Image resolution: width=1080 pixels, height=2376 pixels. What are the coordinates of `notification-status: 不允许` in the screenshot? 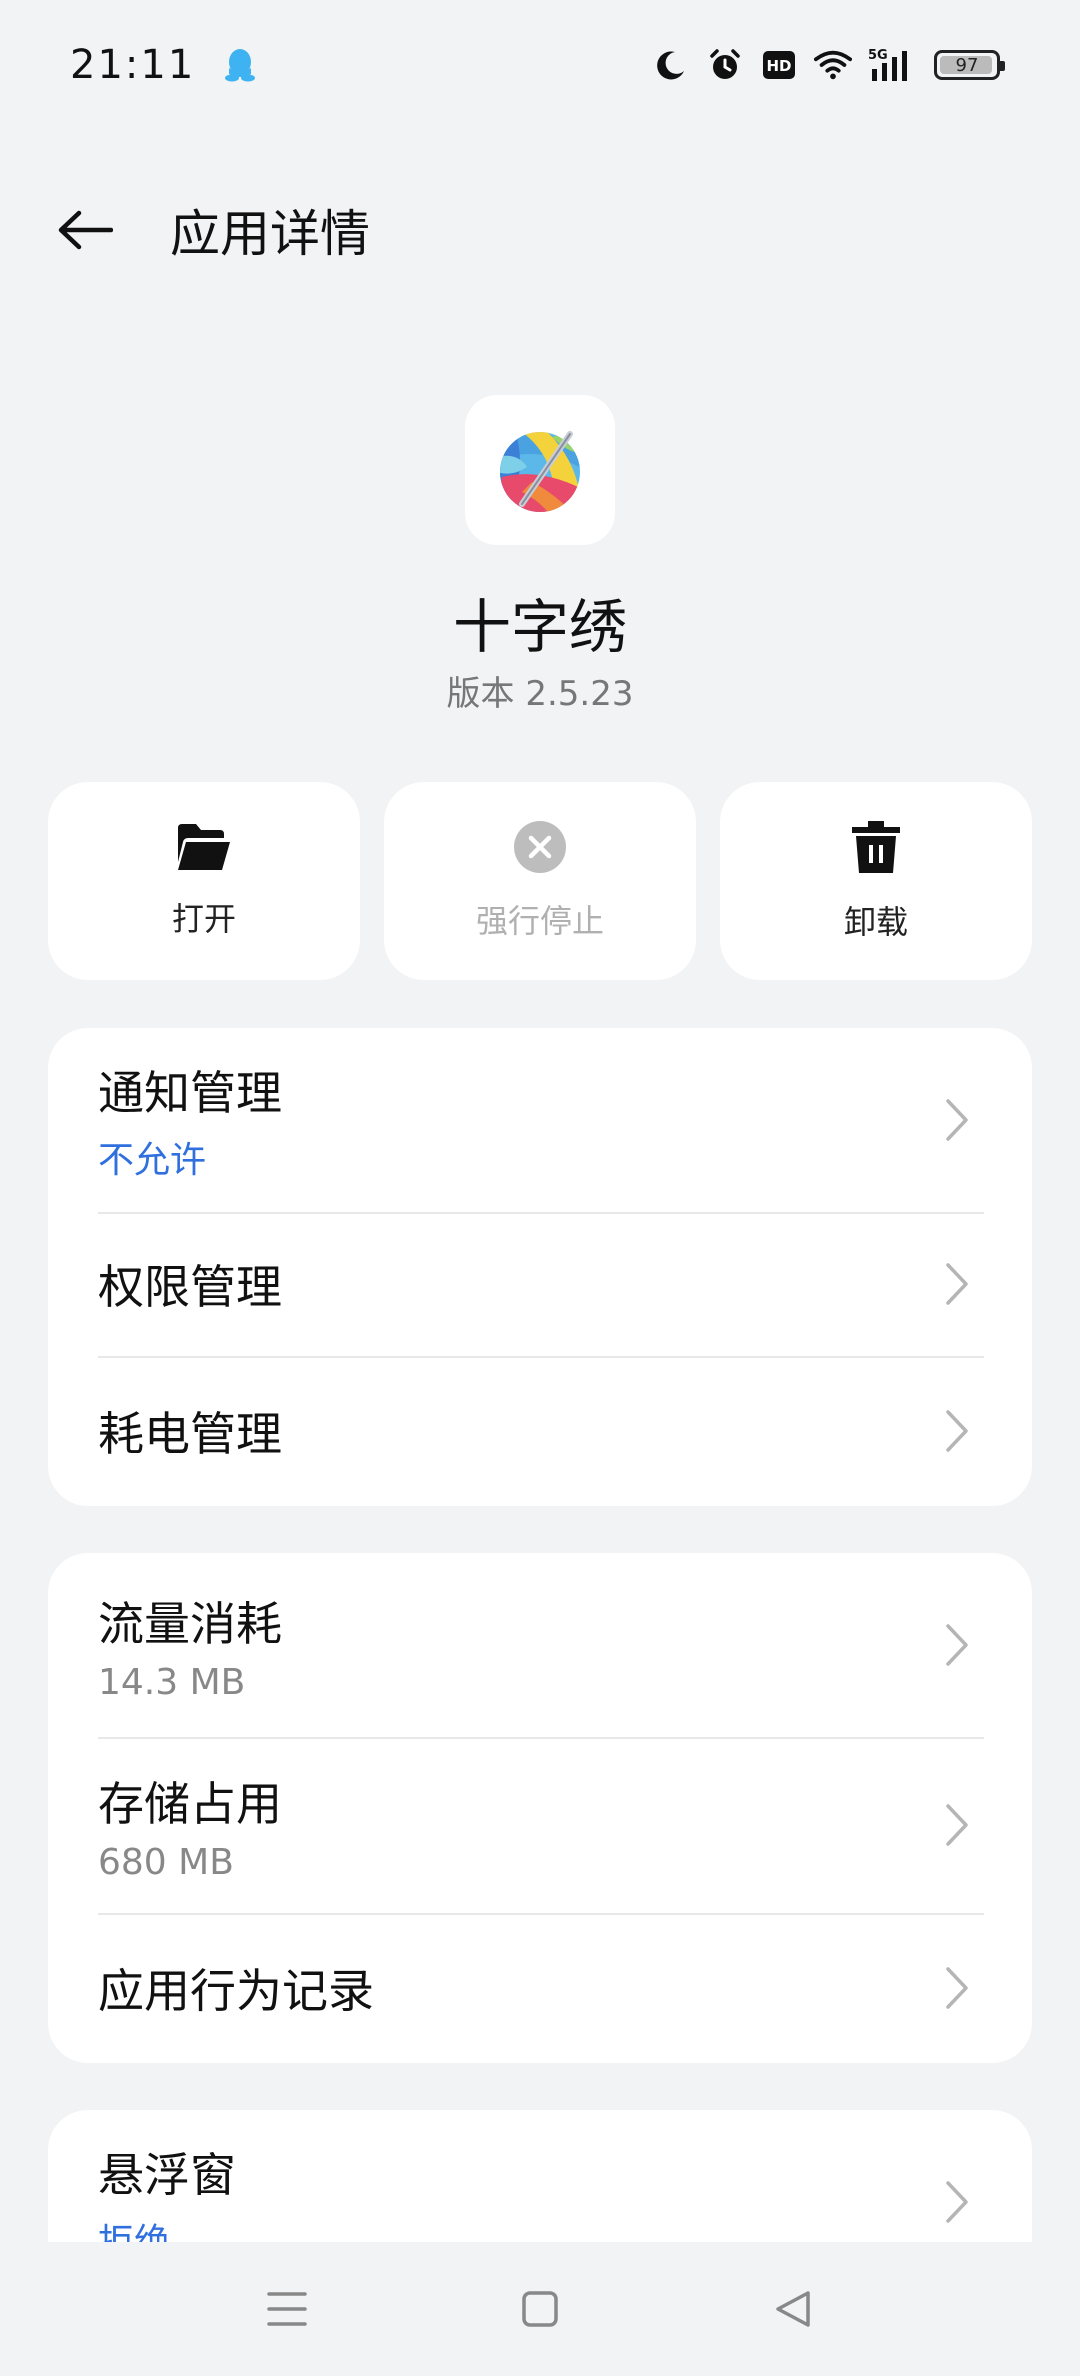 It's located at (152, 1160).